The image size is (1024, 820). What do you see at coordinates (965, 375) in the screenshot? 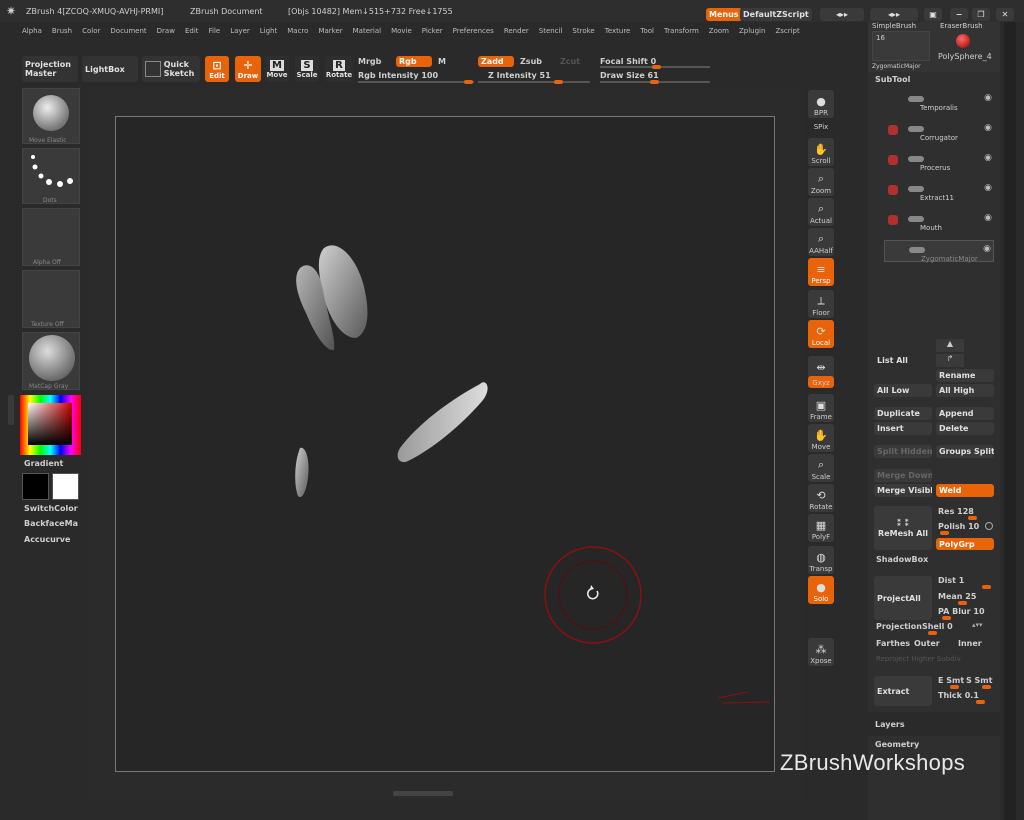
I see `rename-button: Rename` at bounding box center [965, 375].